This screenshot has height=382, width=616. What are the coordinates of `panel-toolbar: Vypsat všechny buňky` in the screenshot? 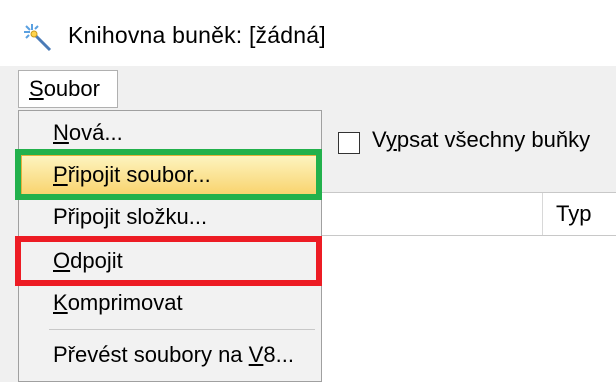 It's located at (469, 151).